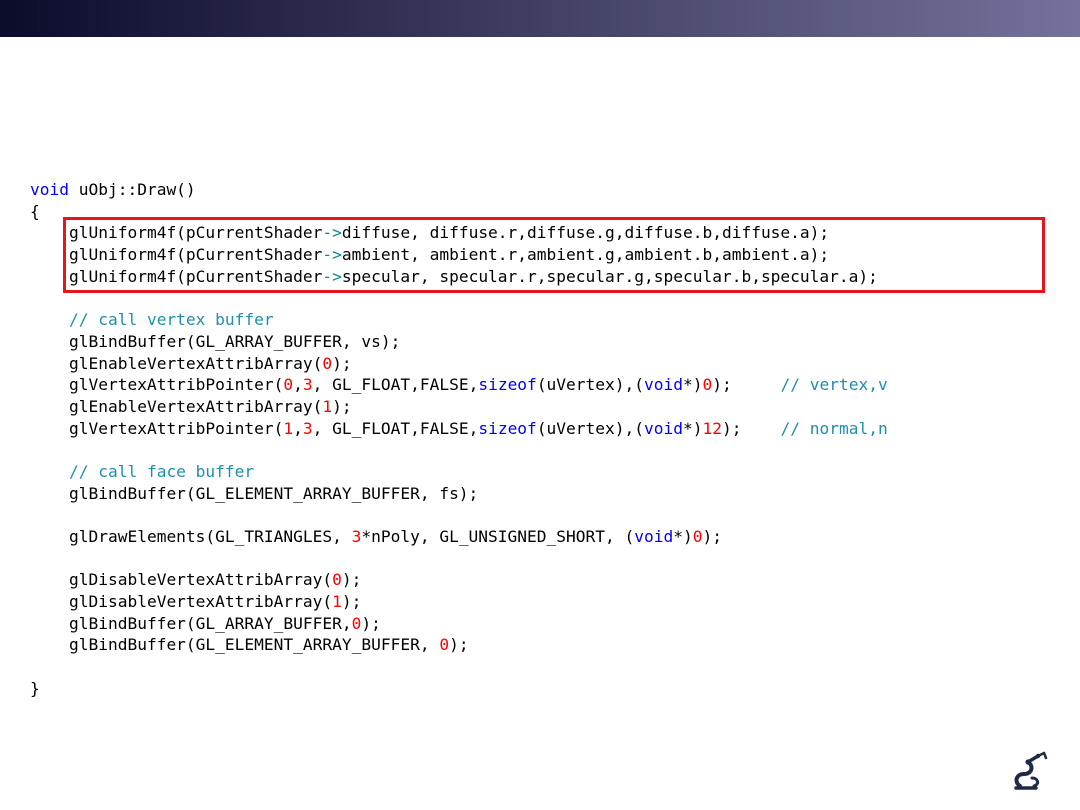  What do you see at coordinates (132, 189) in the screenshot?
I see `code-text: uObj::Draw()` at bounding box center [132, 189].